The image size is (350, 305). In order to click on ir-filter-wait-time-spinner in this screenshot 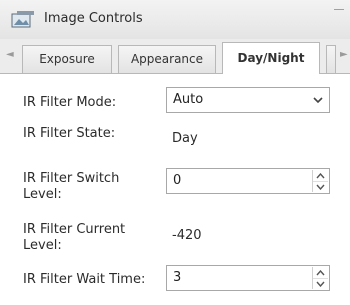, I will do `click(320, 278)`.